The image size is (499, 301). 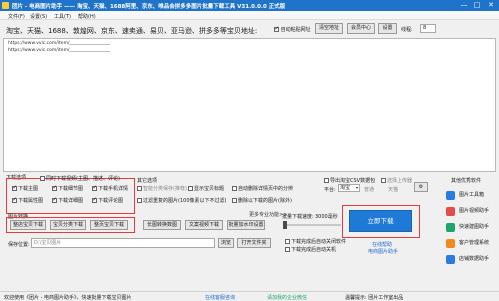 What do you see at coordinates (380, 221) in the screenshot?
I see `download-now-button: 立即下载` at bounding box center [380, 221].